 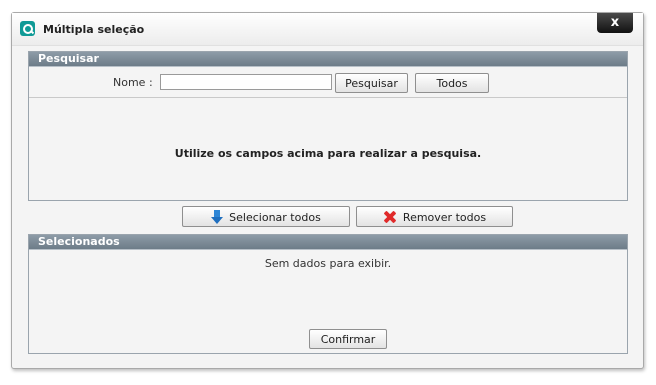 What do you see at coordinates (444, 217) in the screenshot?
I see `remove-all-label: Remover todos` at bounding box center [444, 217].